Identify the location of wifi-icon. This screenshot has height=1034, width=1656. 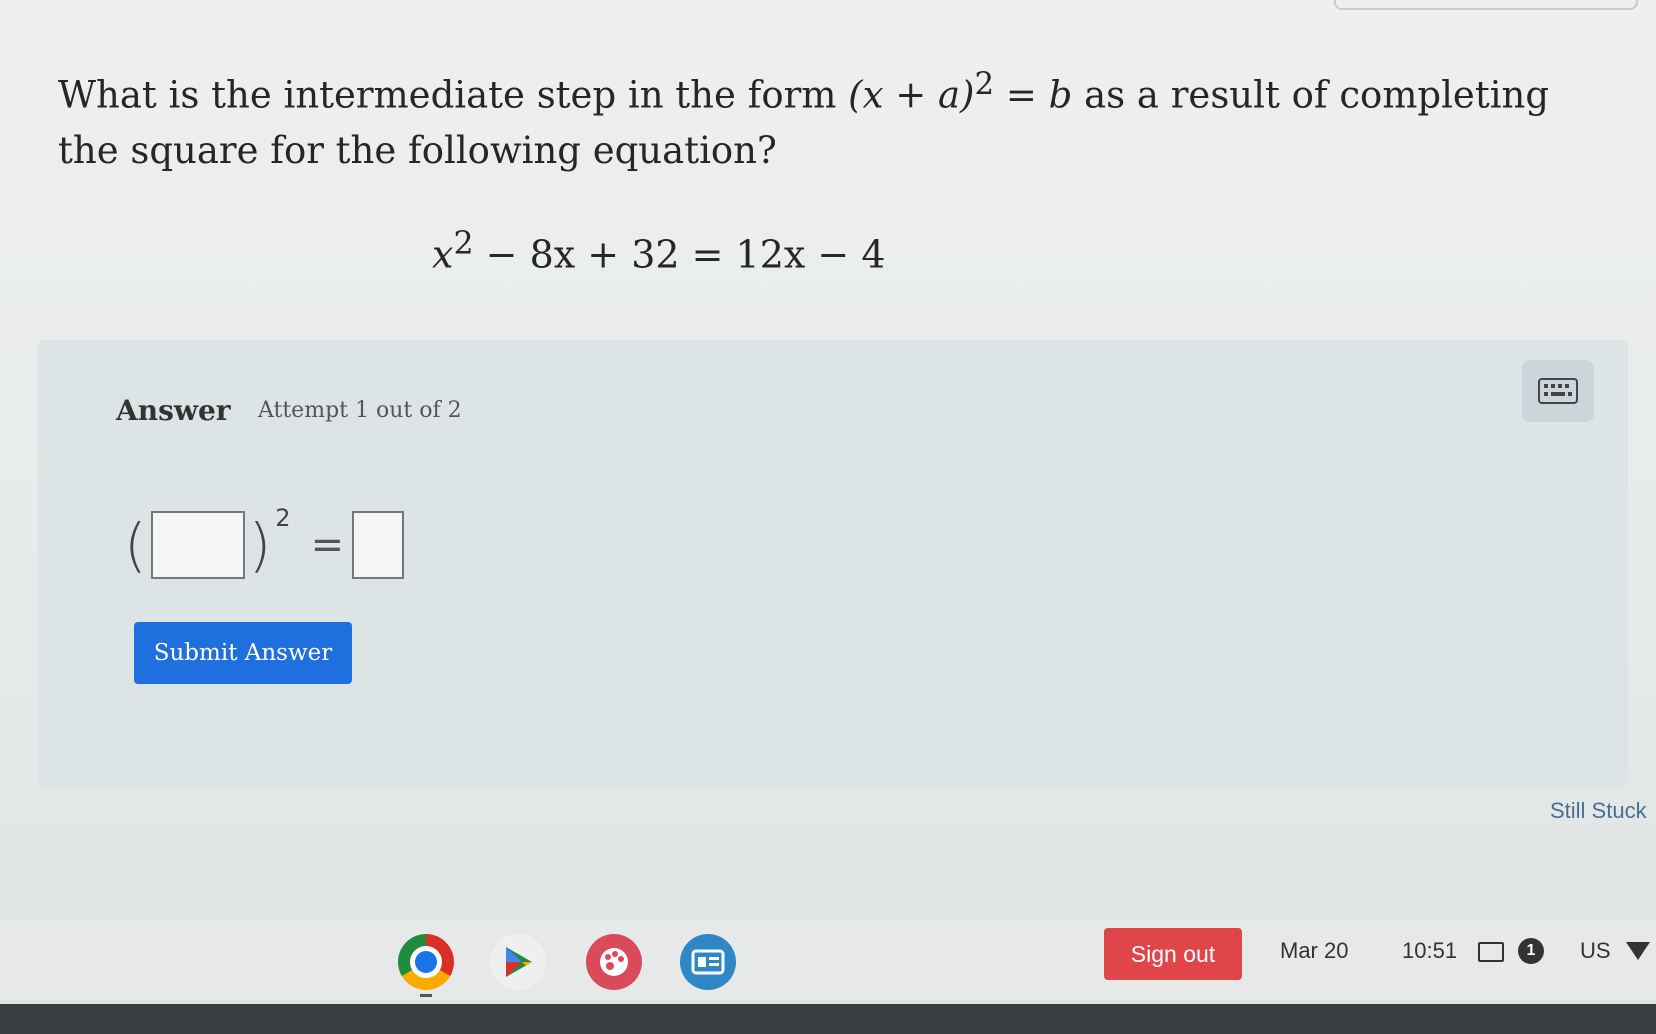
(1638, 951).